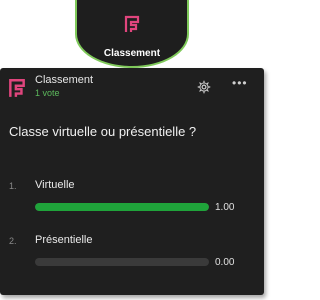 The height and width of the screenshot is (300, 320). I want to click on badge-label: Classement, so click(132, 53).